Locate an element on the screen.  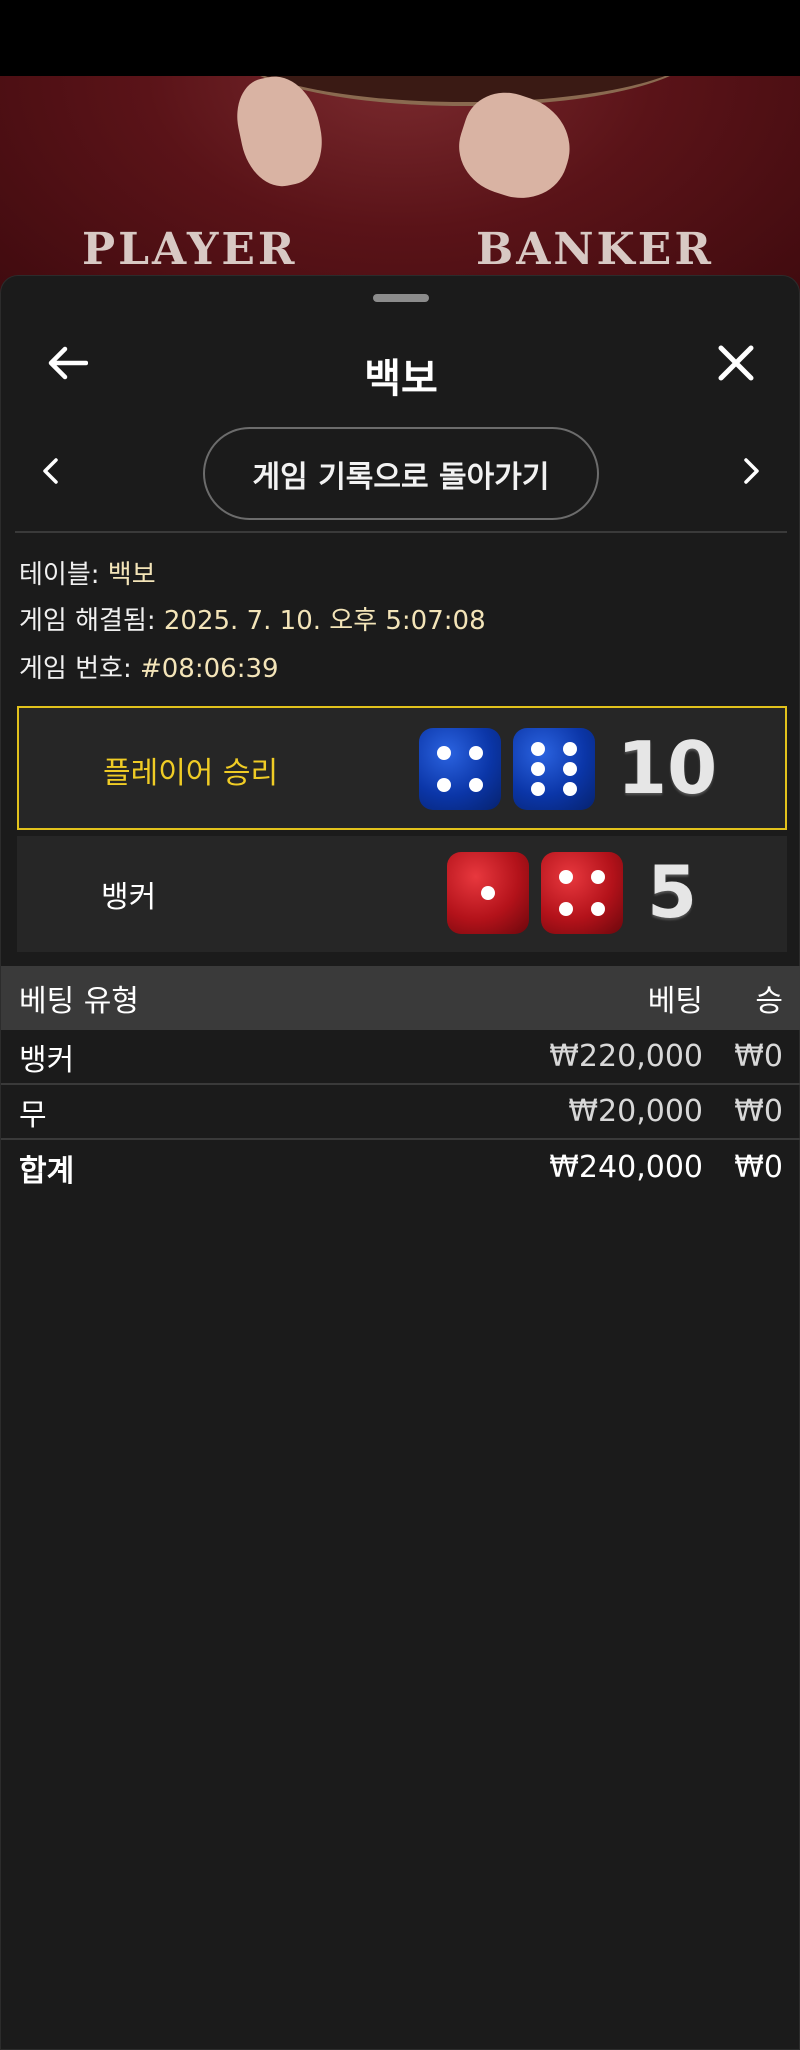
chevron-left-icon is located at coordinates (50, 473).